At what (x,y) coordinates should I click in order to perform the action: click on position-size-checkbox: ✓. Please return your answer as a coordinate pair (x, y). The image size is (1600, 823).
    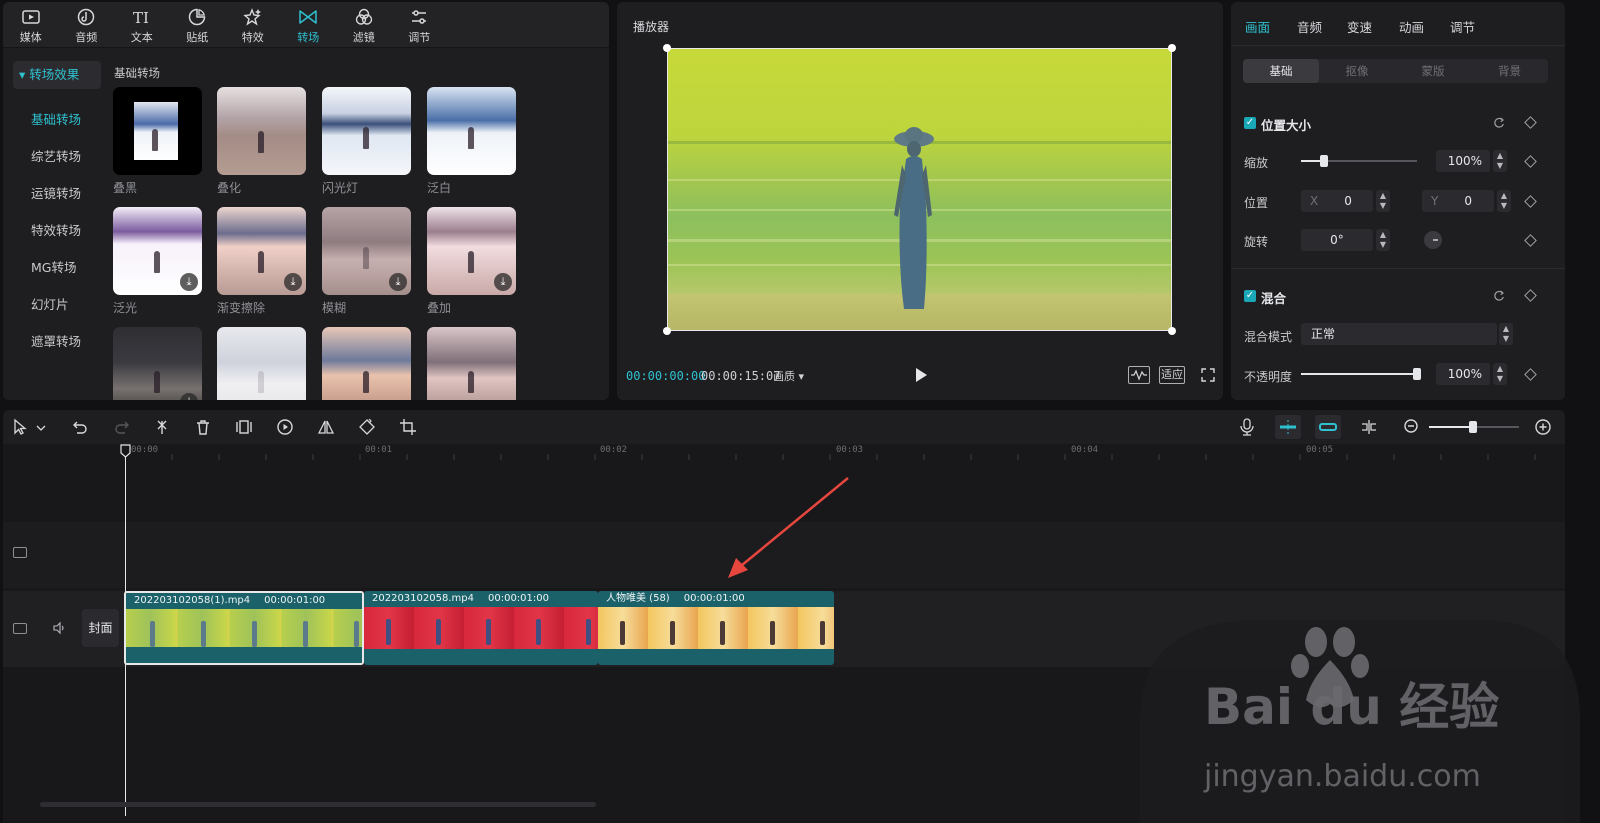
    Looking at the image, I should click on (1250, 123).